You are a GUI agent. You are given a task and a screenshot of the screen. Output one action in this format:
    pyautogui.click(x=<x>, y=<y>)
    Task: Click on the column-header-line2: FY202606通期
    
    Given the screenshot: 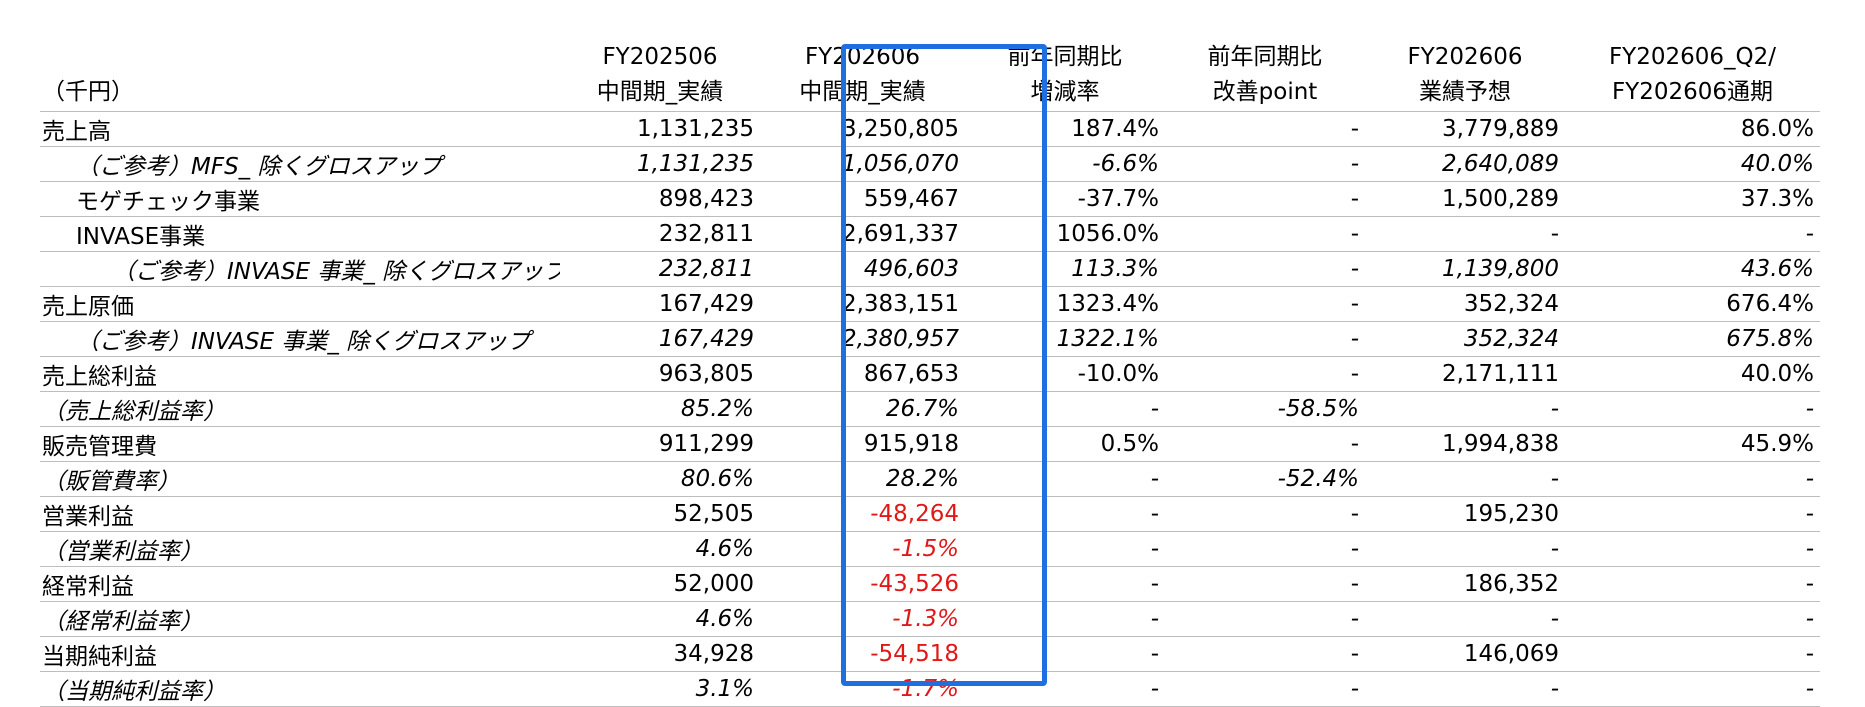 What is the action you would take?
    pyautogui.click(x=1692, y=92)
    